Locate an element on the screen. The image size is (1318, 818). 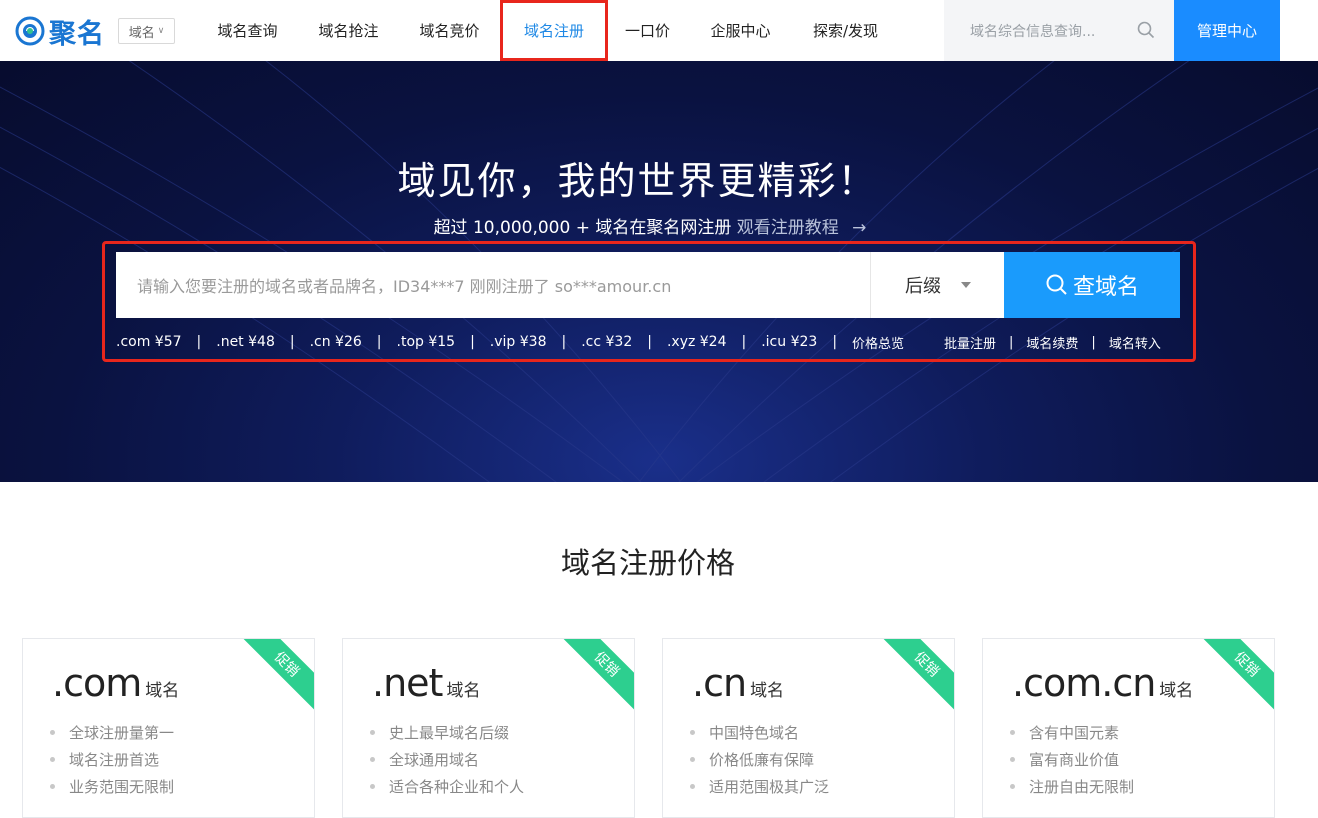
card-tld-suffix: 域名 is located at coordinates (767, 691).